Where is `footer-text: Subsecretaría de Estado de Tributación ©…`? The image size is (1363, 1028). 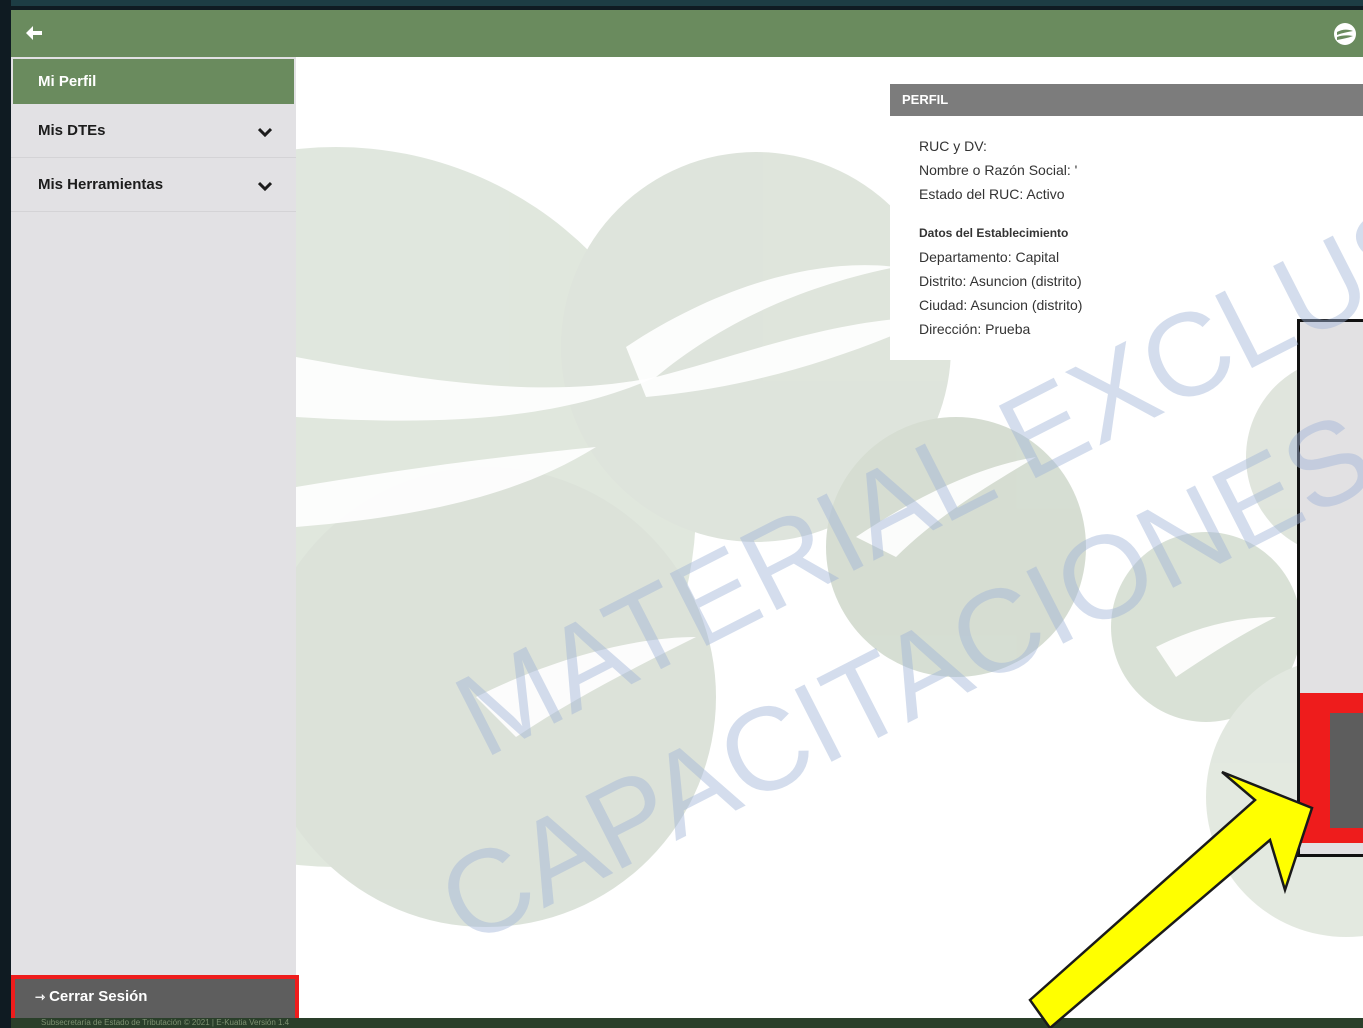
footer-text: Subsecretaría de Estado de Tributación ©… is located at coordinates (165, 1022).